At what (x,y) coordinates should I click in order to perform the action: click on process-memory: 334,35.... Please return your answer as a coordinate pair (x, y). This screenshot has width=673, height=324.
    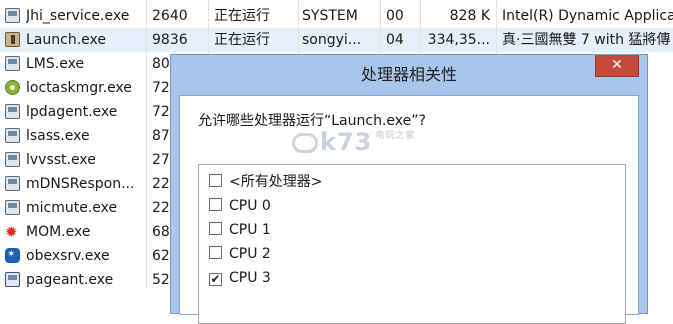
    Looking at the image, I should click on (458, 40).